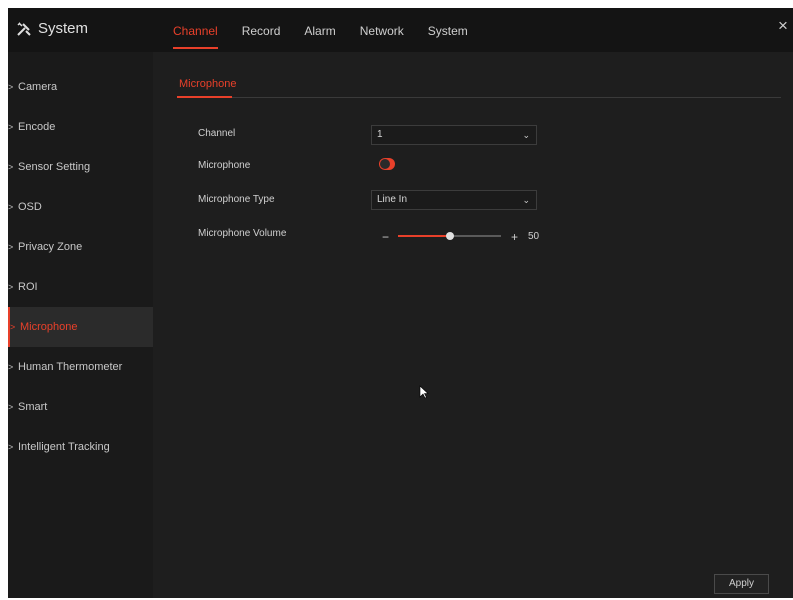 The width and height of the screenshot is (793, 600). Describe the element at coordinates (392, 199) in the screenshot. I see `microphone-type-value: Line In` at that location.